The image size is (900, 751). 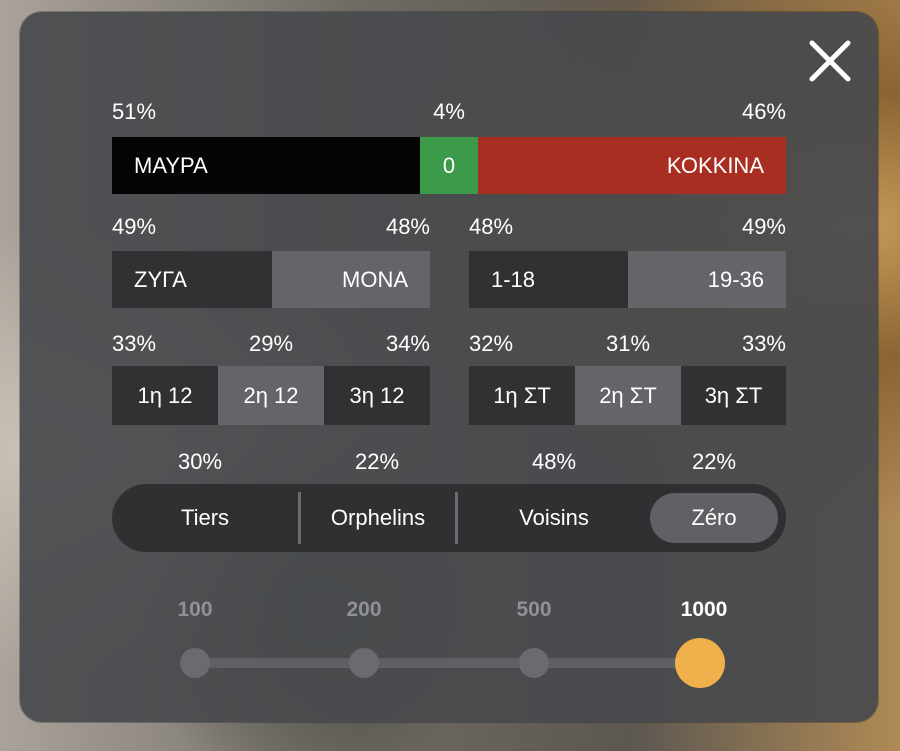 I want to click on high-bet-label: 19-36, so click(x=735, y=279).